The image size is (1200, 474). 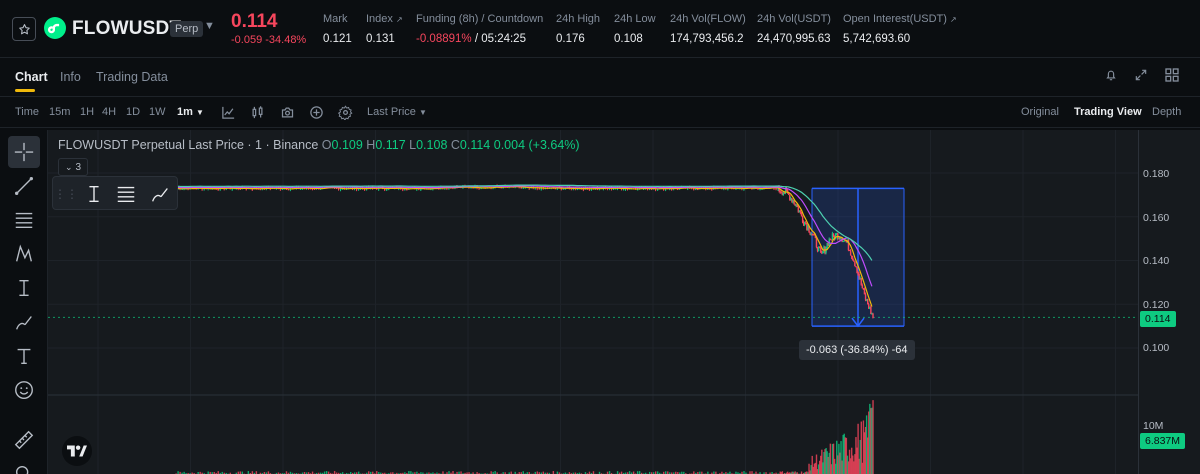 What do you see at coordinates (87, 112) in the screenshot?
I see `interval-1h: 1H` at bounding box center [87, 112].